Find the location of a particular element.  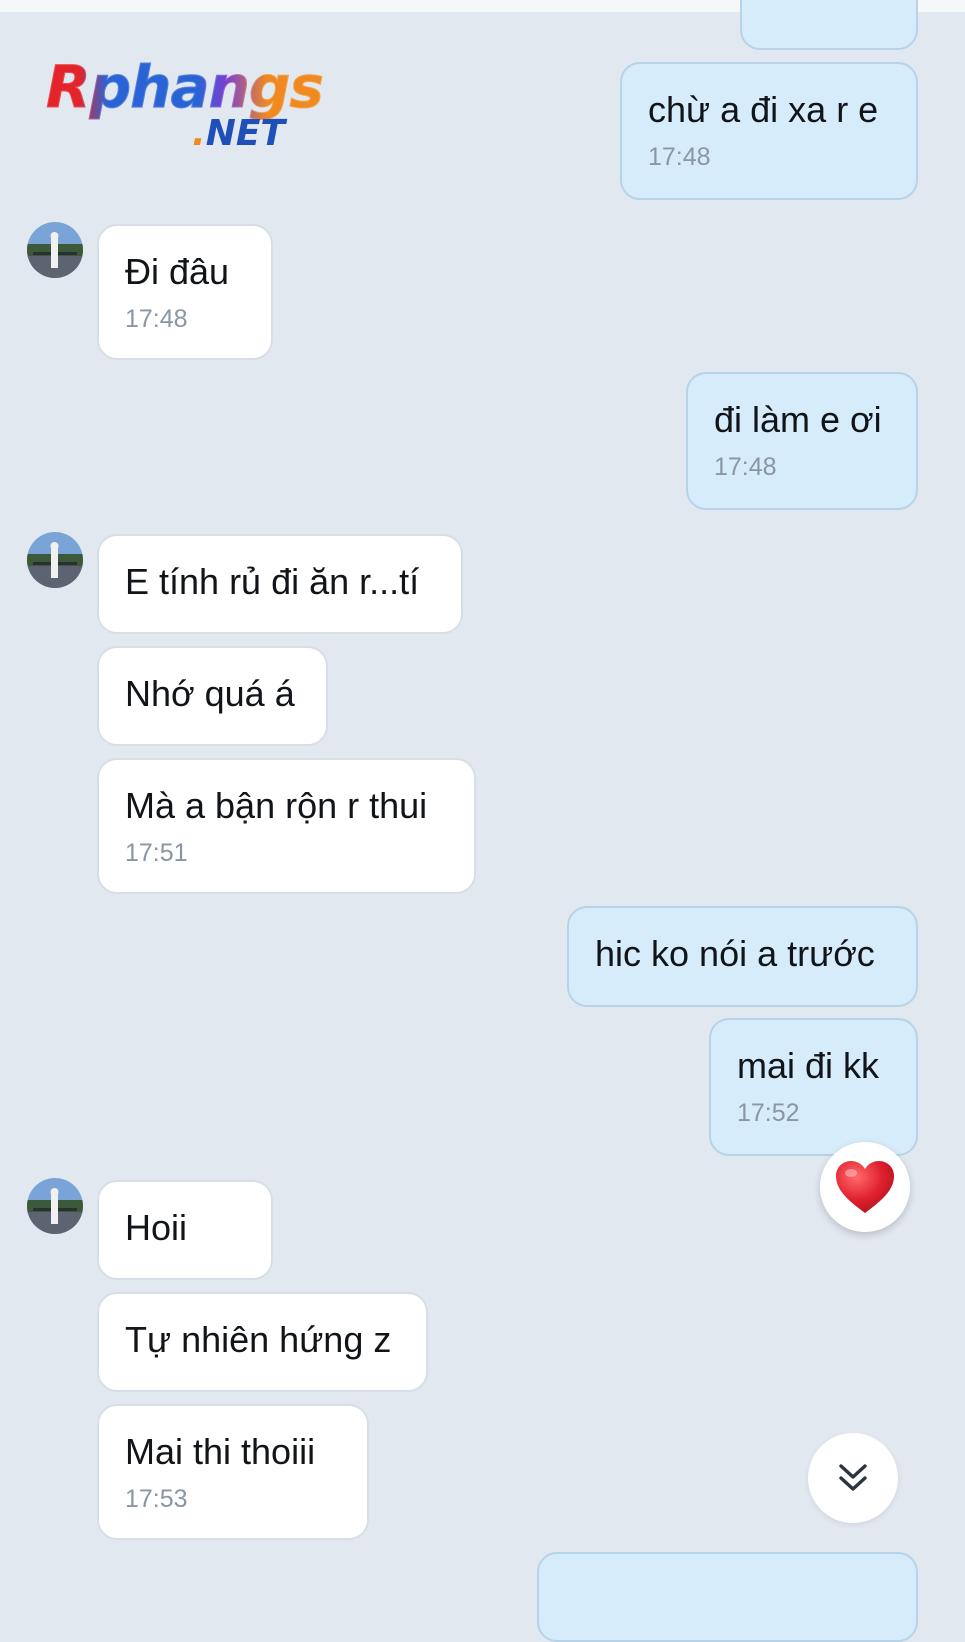

message-bubble-outgoing: đi làm e ơi 17:48 is located at coordinates (802, 441).